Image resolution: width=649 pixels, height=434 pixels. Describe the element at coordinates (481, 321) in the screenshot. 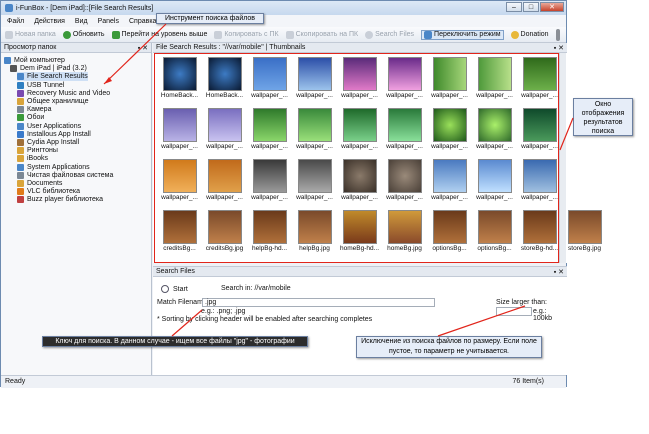

I see `arrow-size-exclude` at that location.